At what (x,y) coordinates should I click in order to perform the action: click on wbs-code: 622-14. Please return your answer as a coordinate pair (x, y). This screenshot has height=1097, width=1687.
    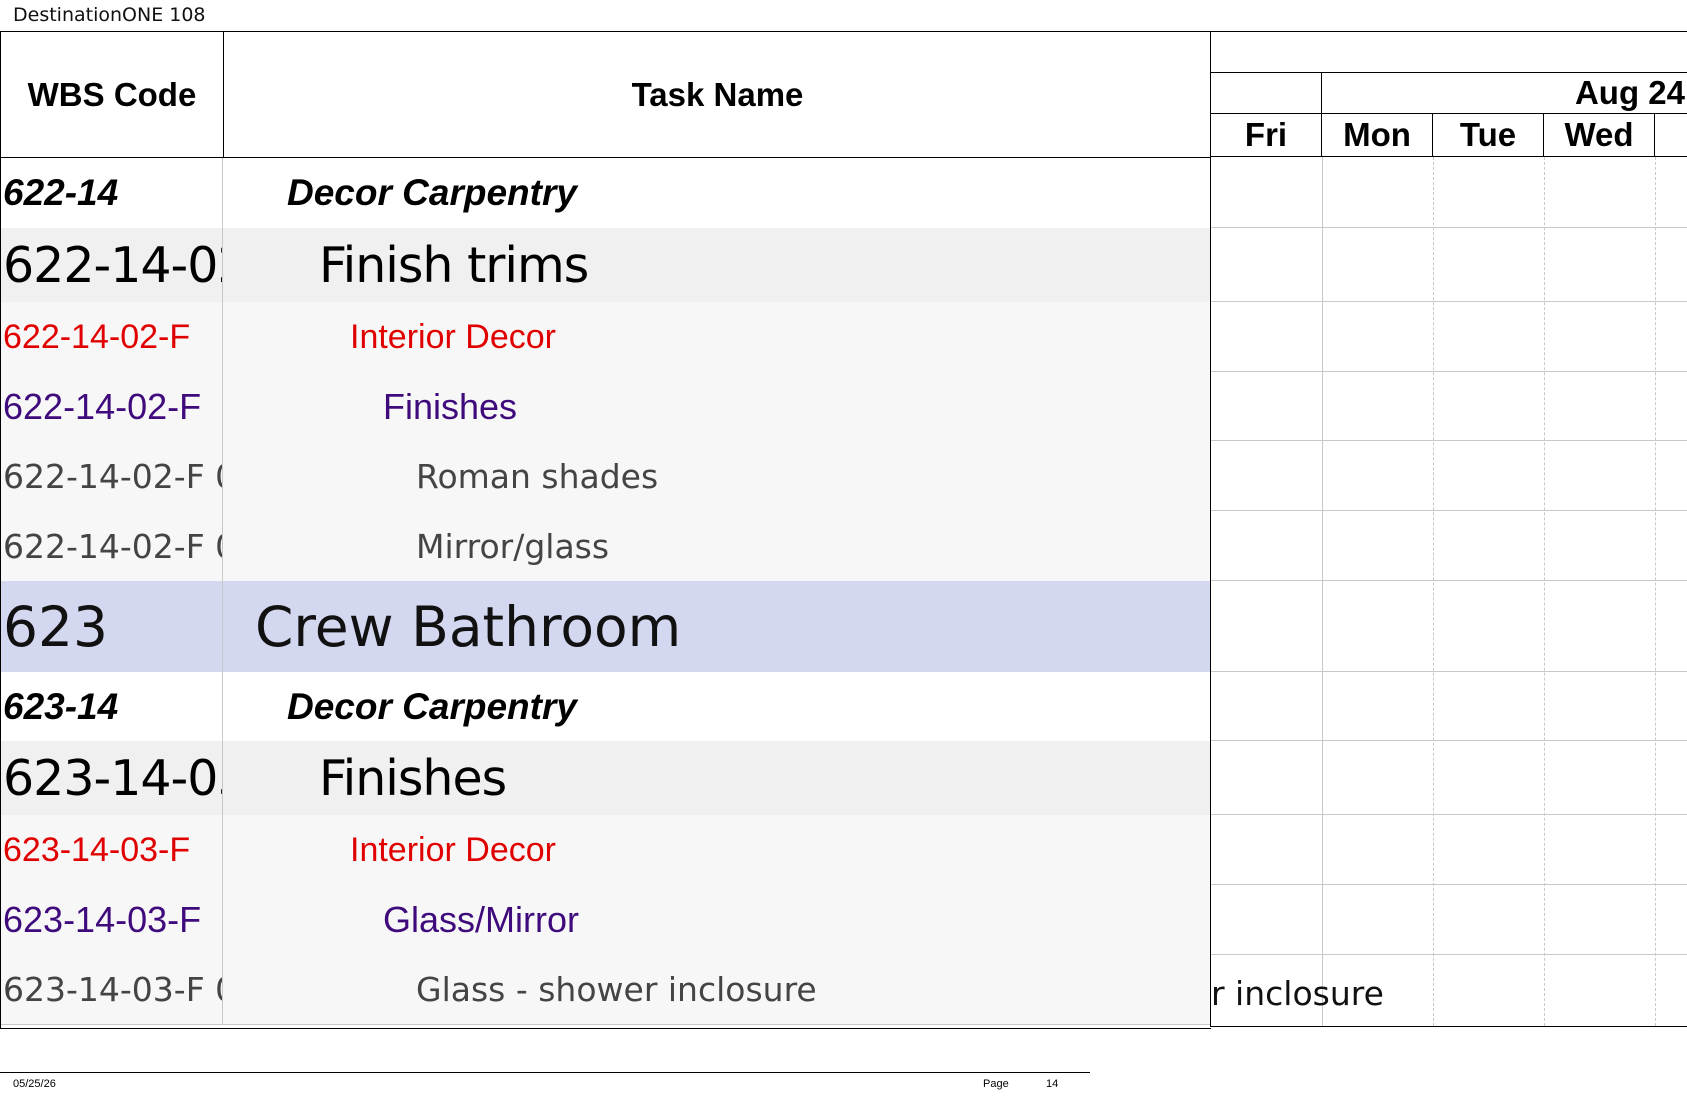
    Looking at the image, I should click on (61, 192).